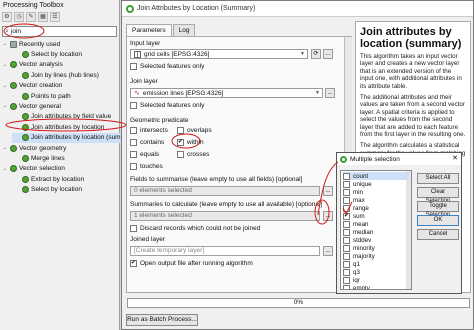 The height and width of the screenshot is (330, 474). Describe the element at coordinates (225, 251) in the screenshot. I see `joined-layer-field: [Create temporary layer]` at that location.